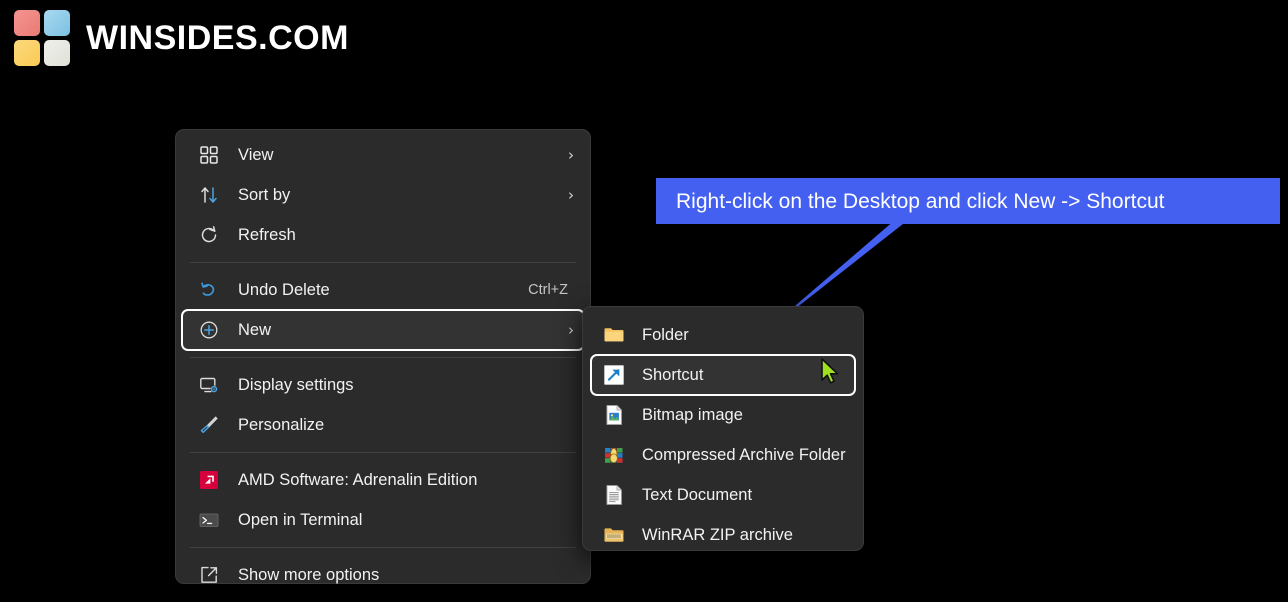  I want to click on menu-item-personalize: Personalize, so click(383, 425).